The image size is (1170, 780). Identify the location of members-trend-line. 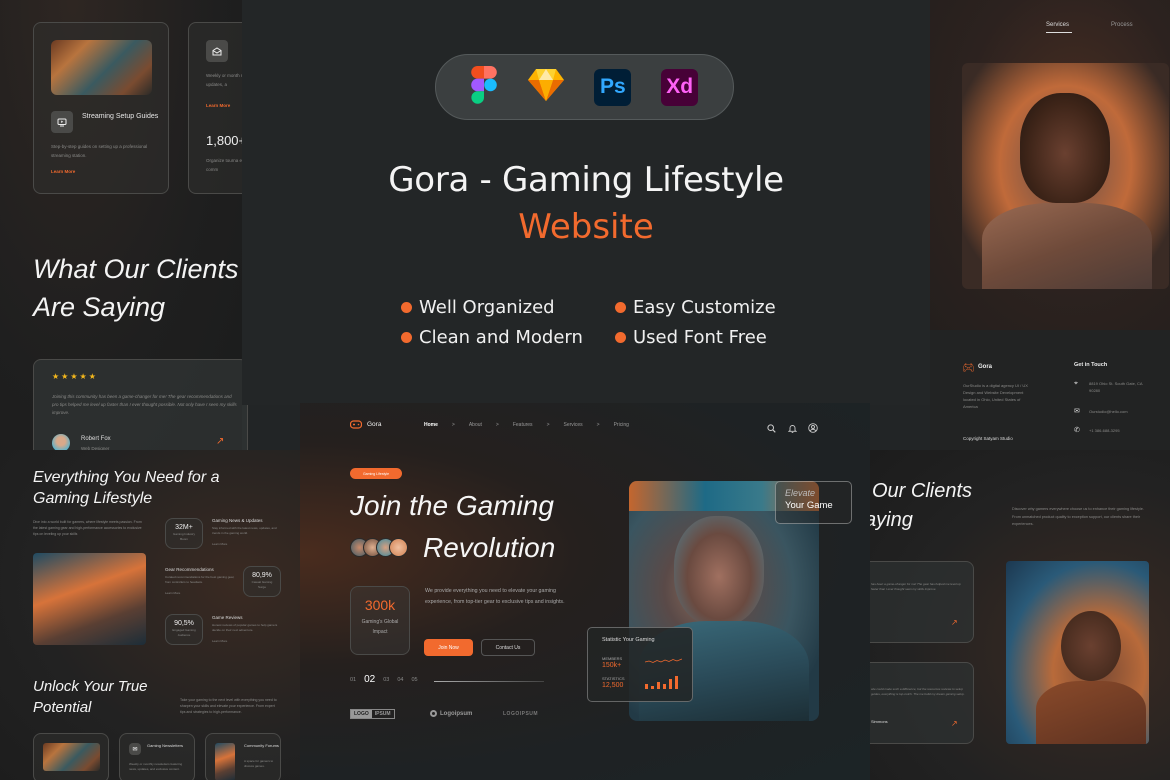
(663, 660).